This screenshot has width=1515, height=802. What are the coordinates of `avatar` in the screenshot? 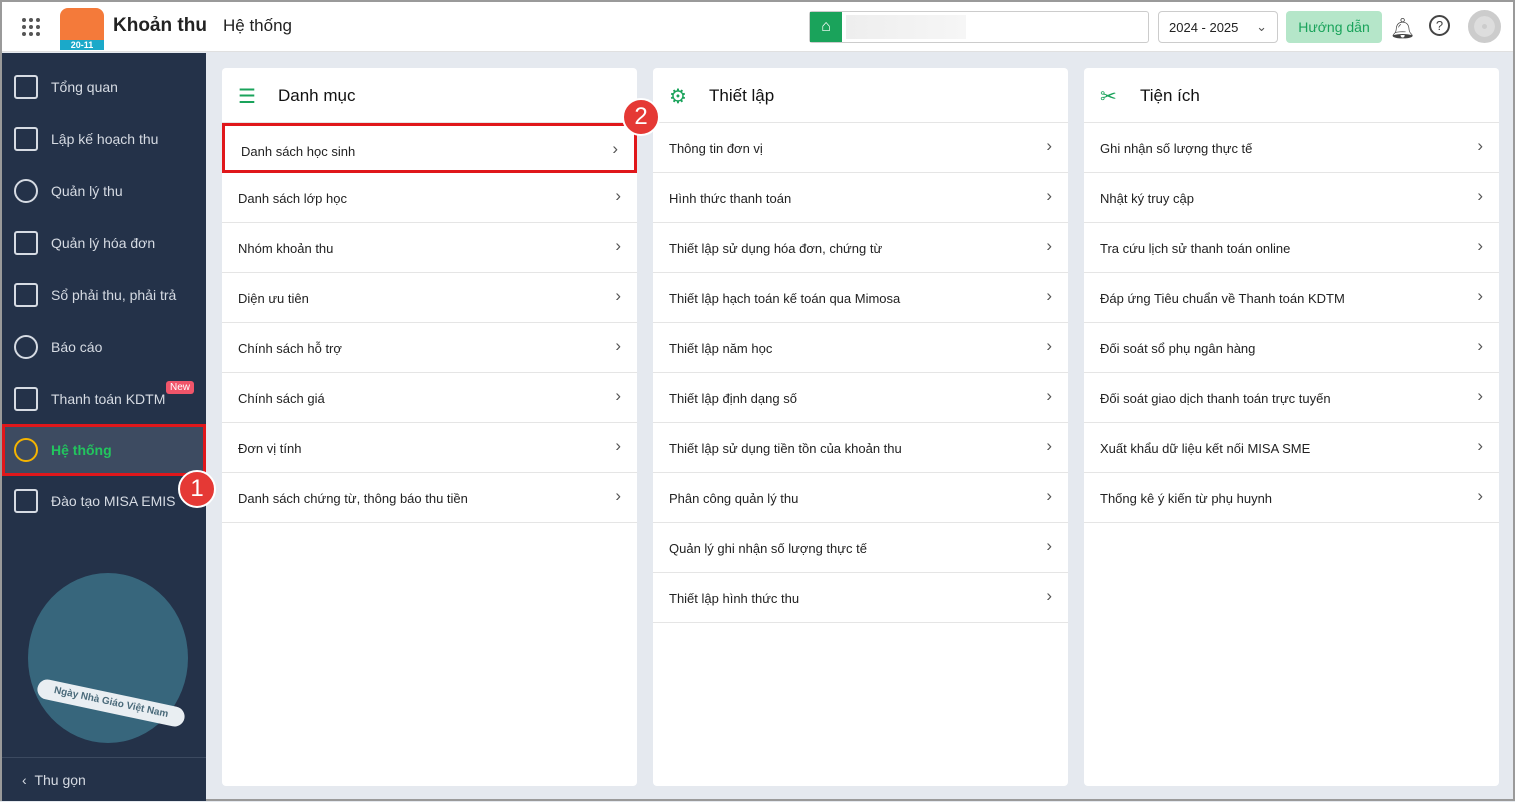 It's located at (1484, 26).